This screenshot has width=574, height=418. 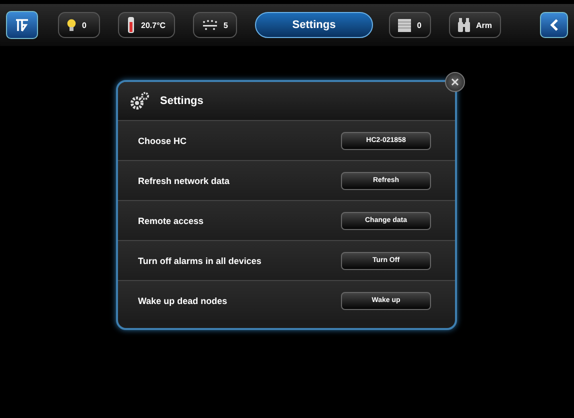 I want to click on close-button, so click(x=455, y=82).